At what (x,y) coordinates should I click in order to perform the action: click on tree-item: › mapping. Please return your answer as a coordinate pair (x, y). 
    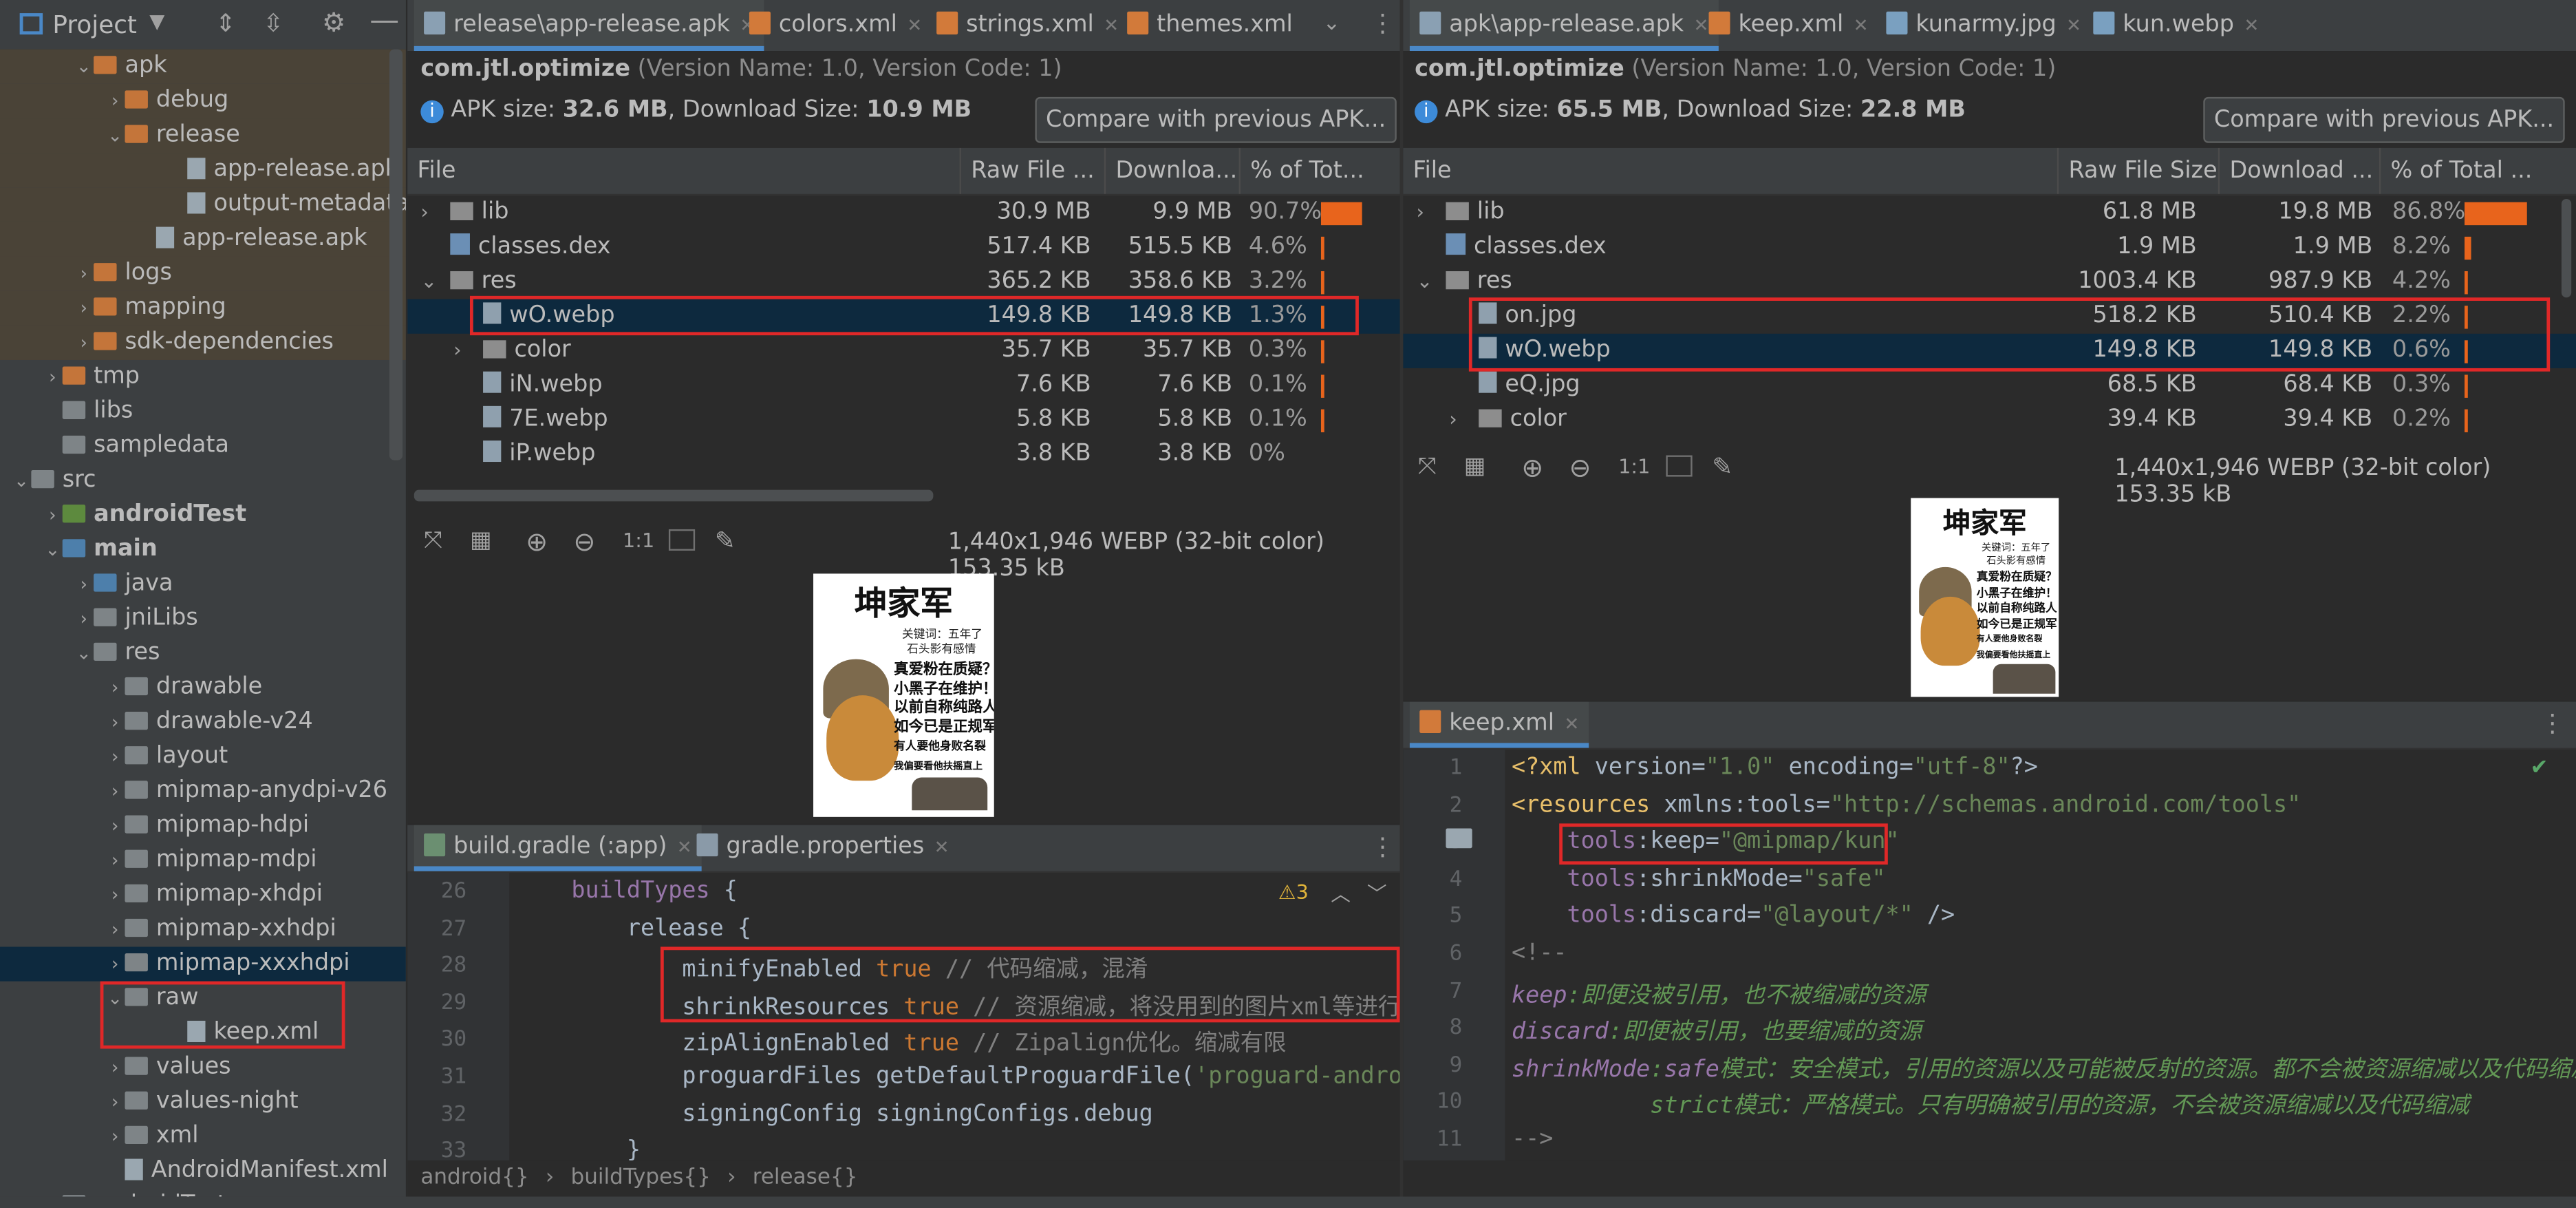
    Looking at the image, I should click on (203, 308).